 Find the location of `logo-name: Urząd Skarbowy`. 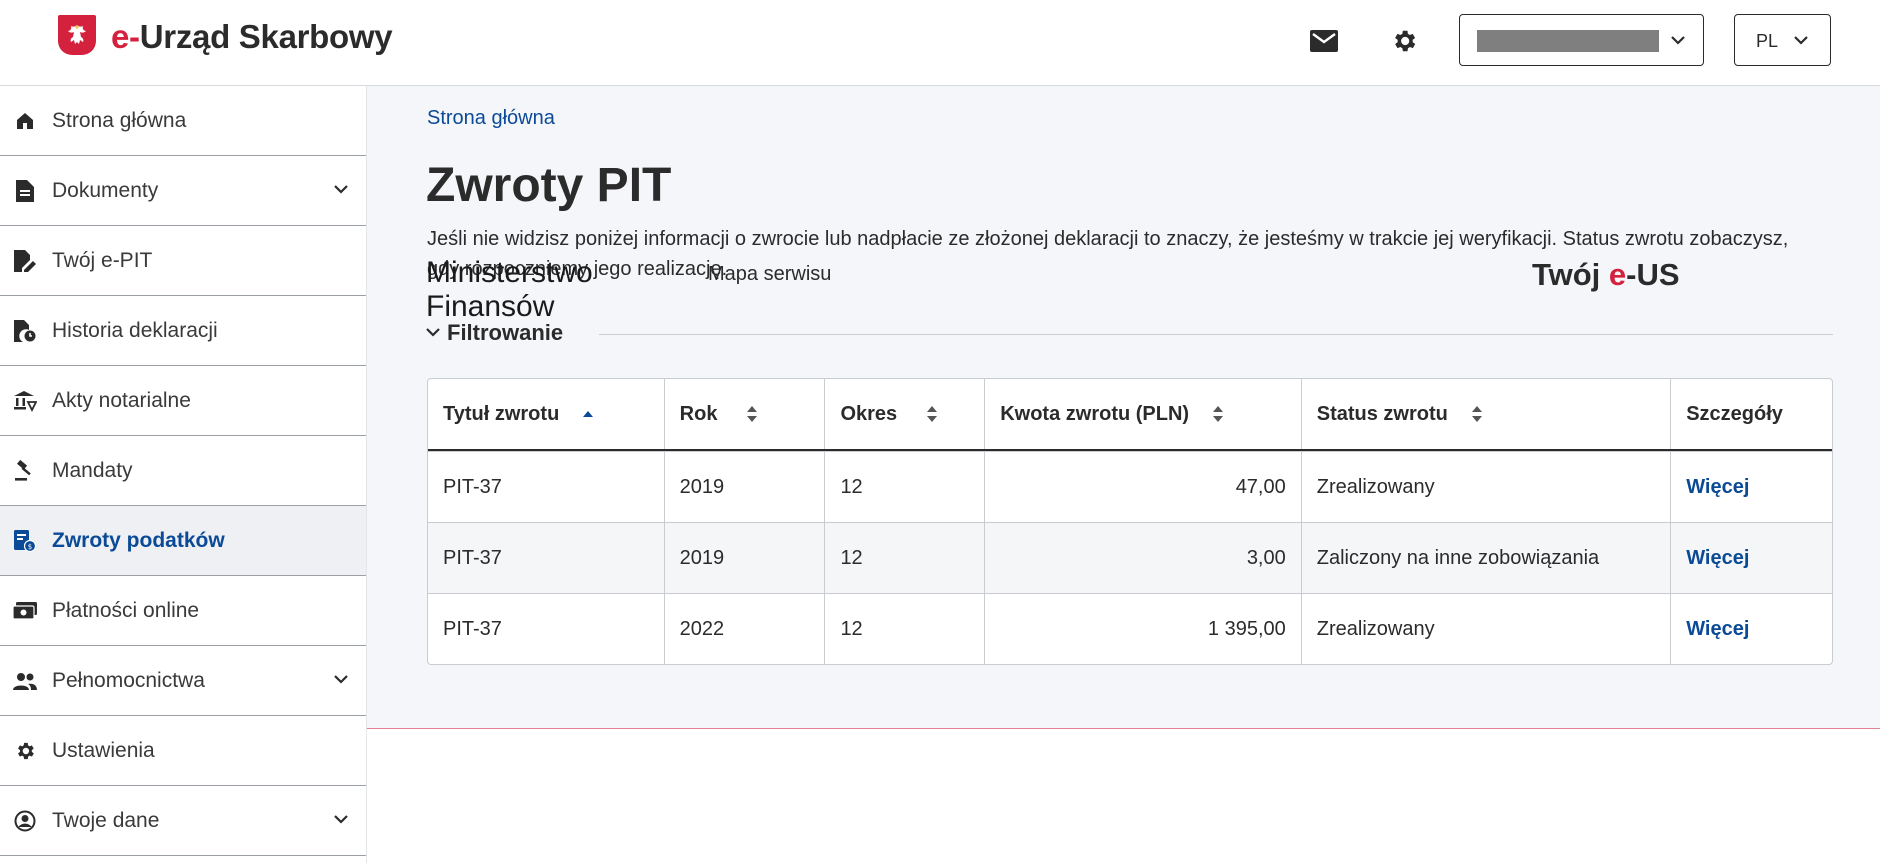

logo-name: Urząd Skarbowy is located at coordinates (266, 36).